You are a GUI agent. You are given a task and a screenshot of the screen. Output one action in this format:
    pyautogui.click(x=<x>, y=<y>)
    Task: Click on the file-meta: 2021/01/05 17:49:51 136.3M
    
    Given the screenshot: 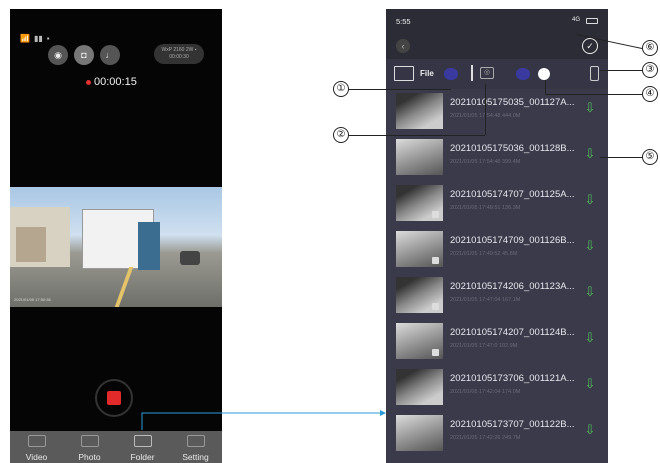 What is the action you would take?
    pyautogui.click(x=485, y=208)
    